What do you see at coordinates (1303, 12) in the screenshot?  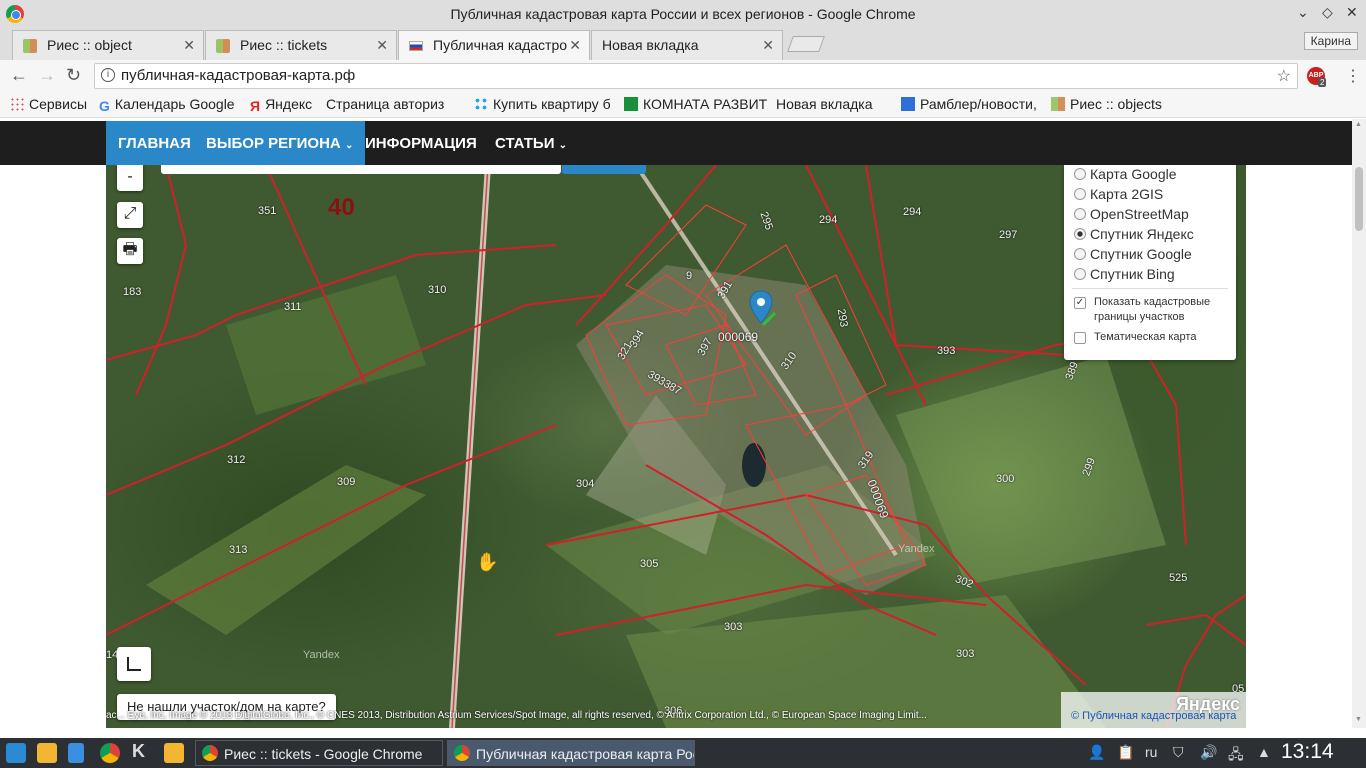 I see `minimize-icon: ⌄` at bounding box center [1303, 12].